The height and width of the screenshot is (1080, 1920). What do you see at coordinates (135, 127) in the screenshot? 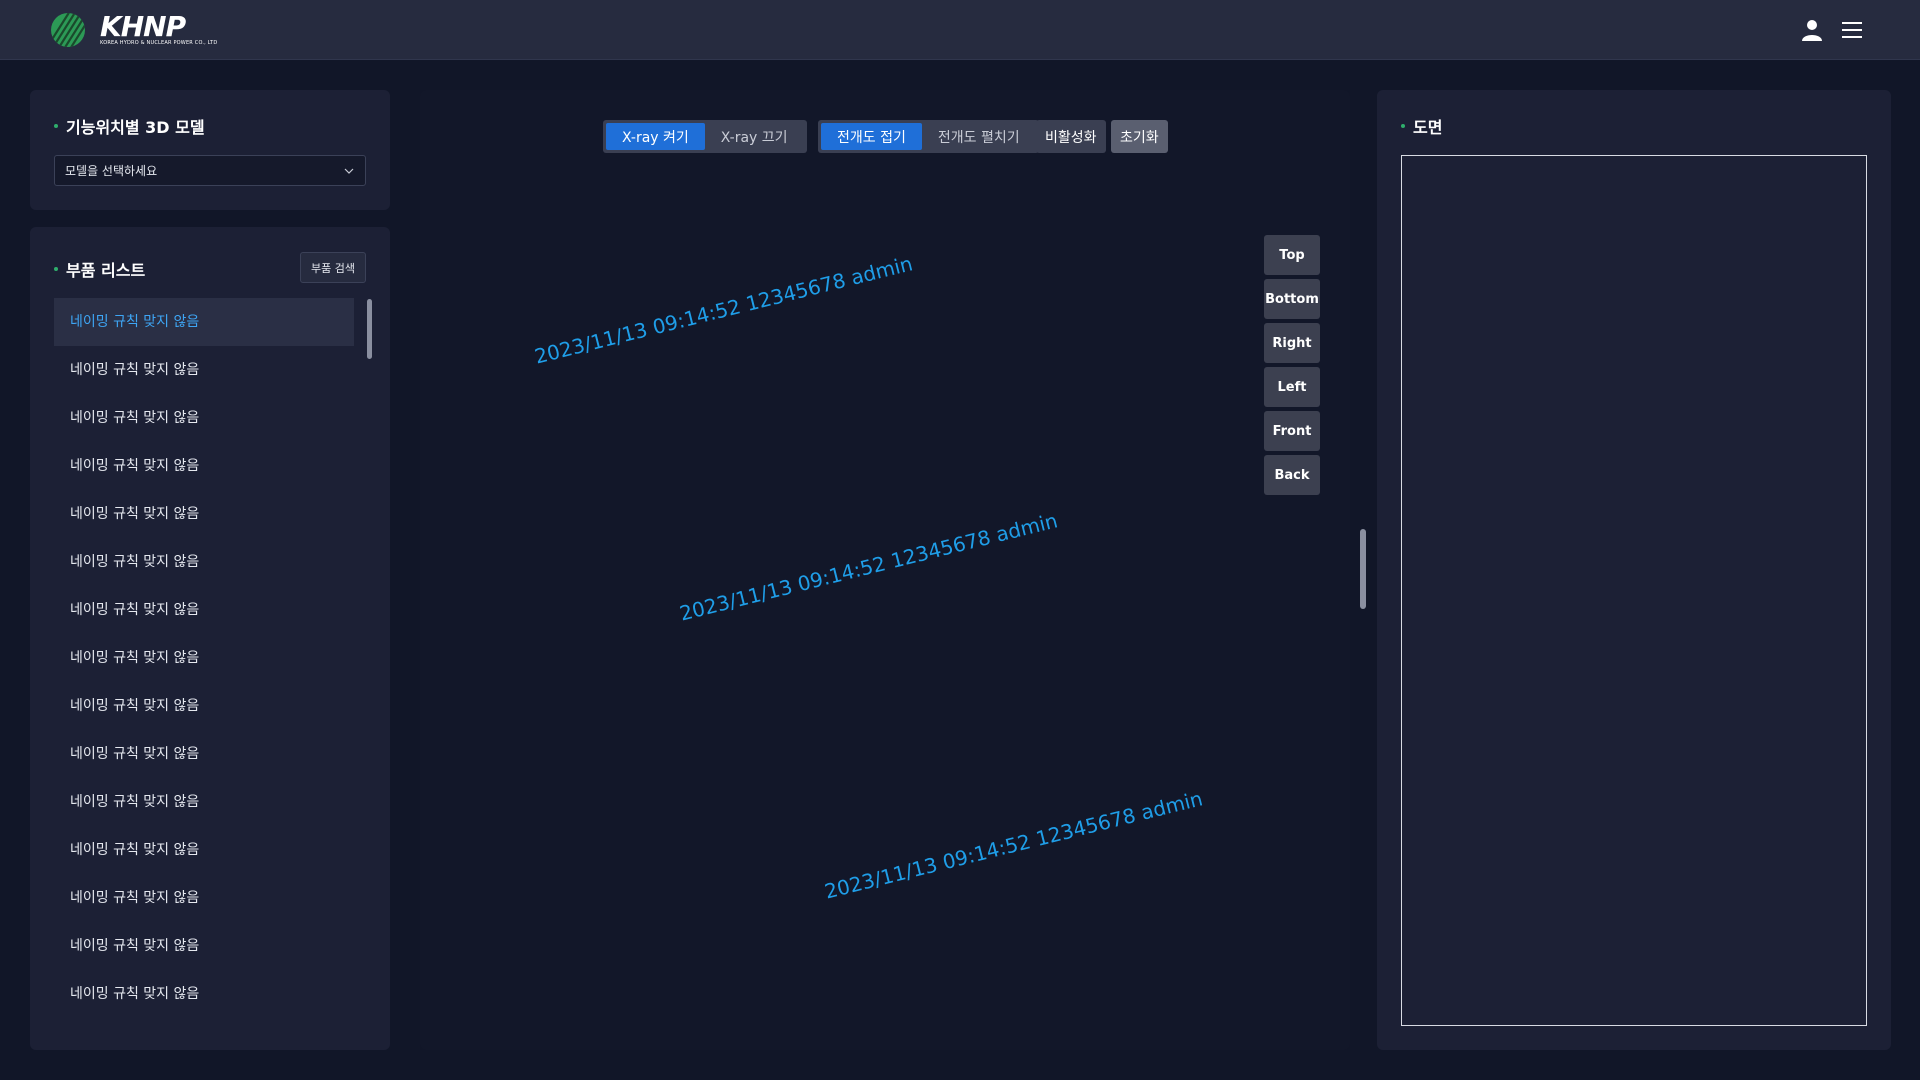
I see `model-panel-title-text: 기능위치별 3D 모델` at bounding box center [135, 127].